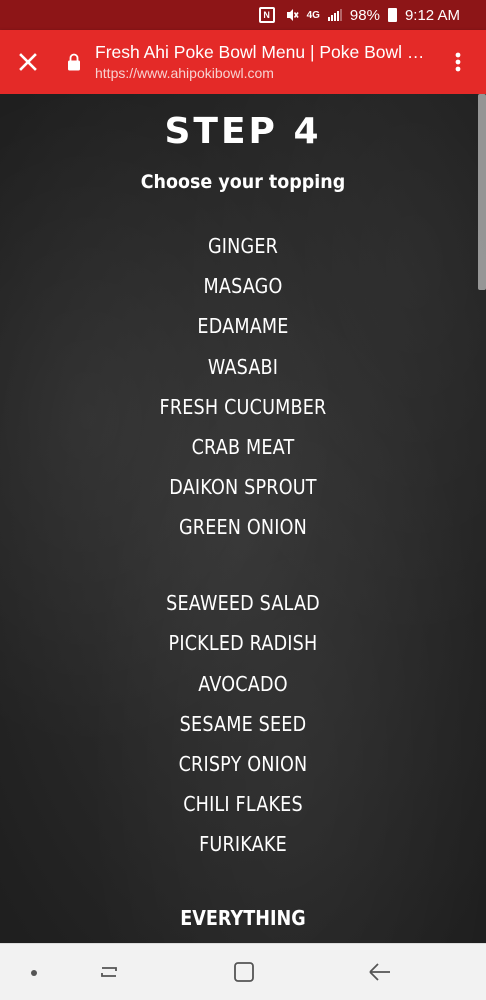  What do you see at coordinates (266, 15) in the screenshot?
I see `nfc-icon: N` at bounding box center [266, 15].